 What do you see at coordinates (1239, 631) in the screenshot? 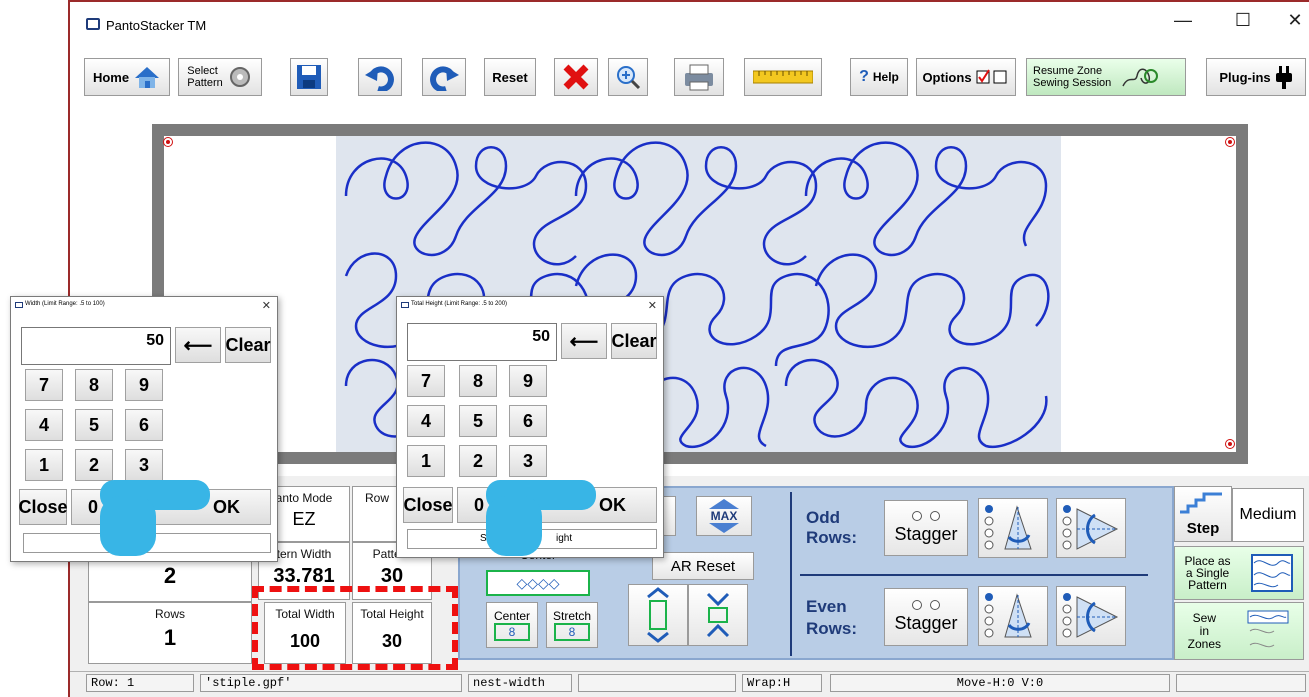
I see `sew-in-zones-button: Sew in Zones` at bounding box center [1239, 631].